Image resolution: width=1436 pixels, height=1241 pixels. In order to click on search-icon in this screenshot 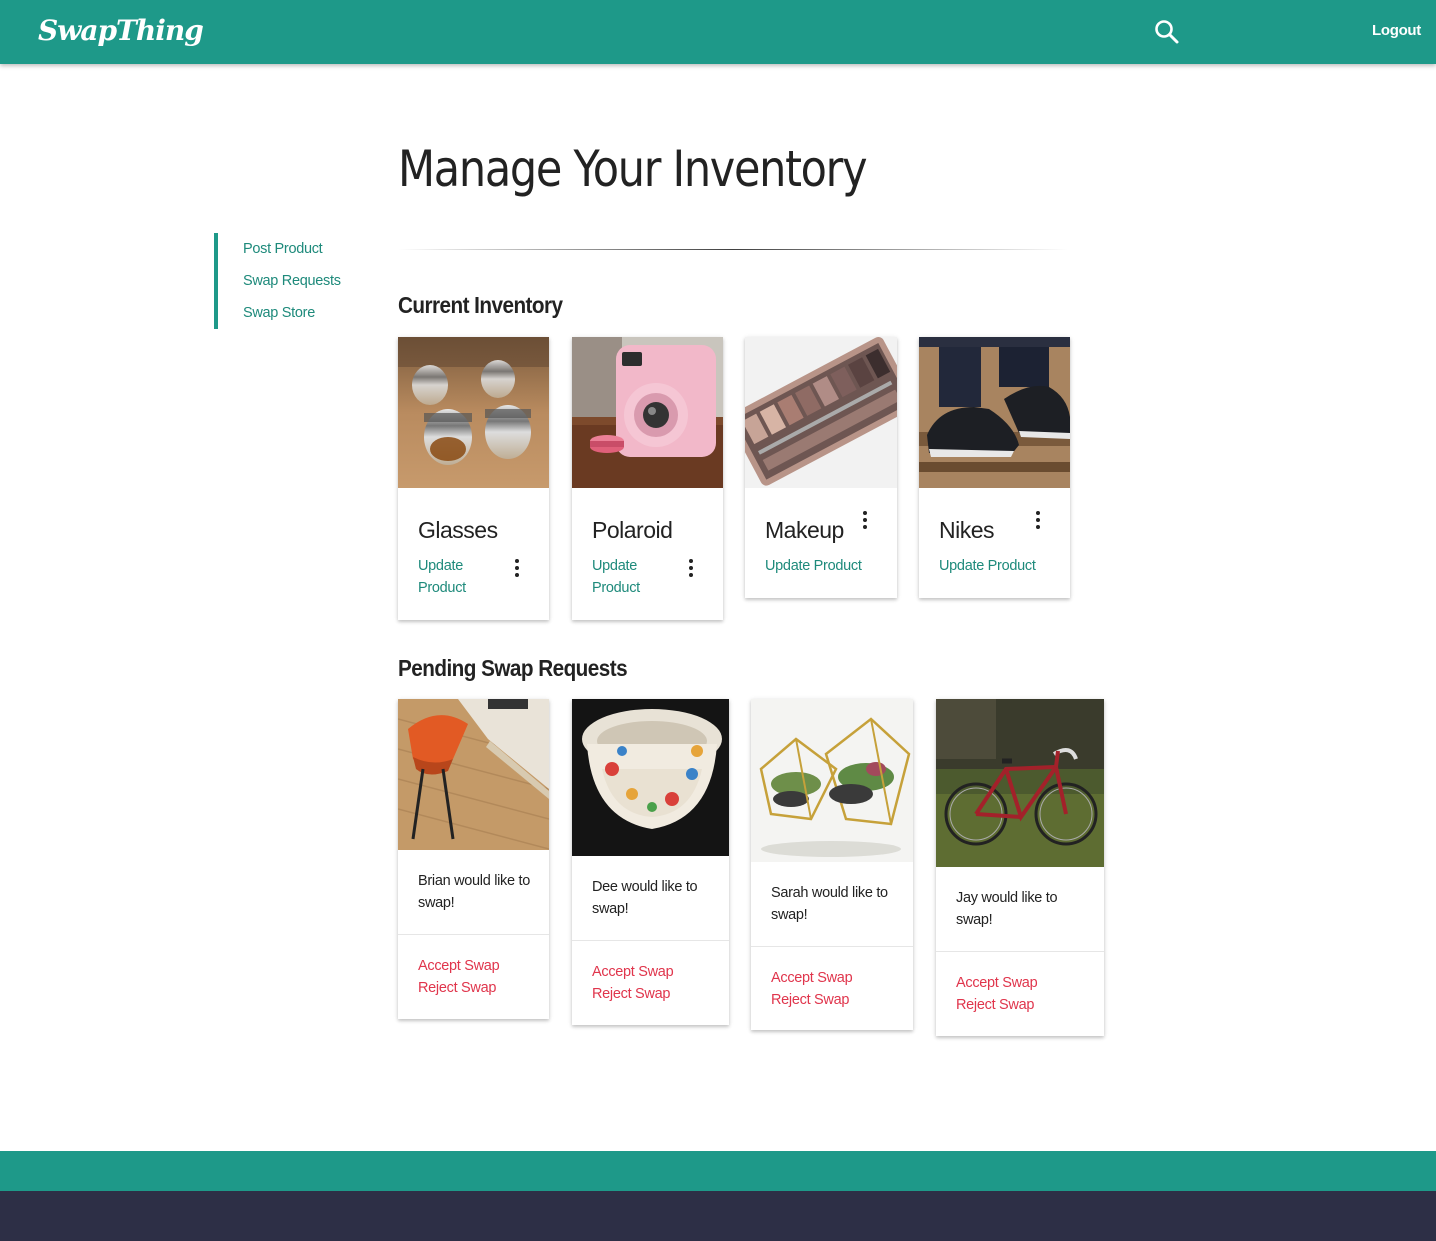, I will do `click(1167, 32)`.